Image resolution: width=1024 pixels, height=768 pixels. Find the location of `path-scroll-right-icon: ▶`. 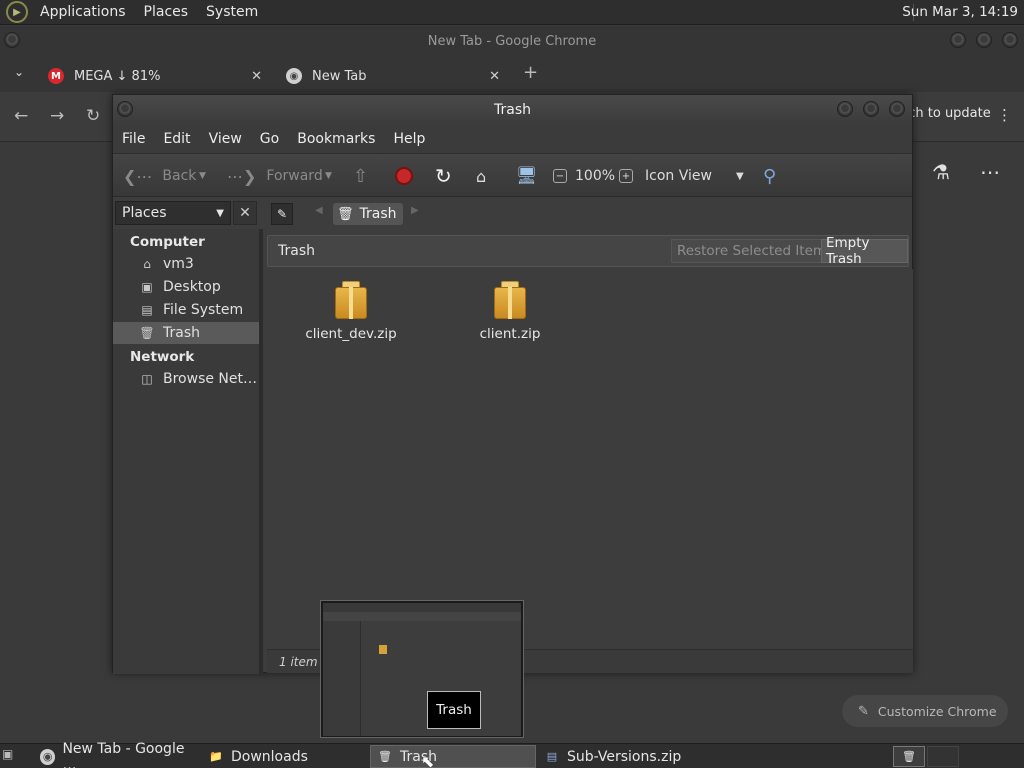

path-scroll-right-icon: ▶ is located at coordinates (415, 210).